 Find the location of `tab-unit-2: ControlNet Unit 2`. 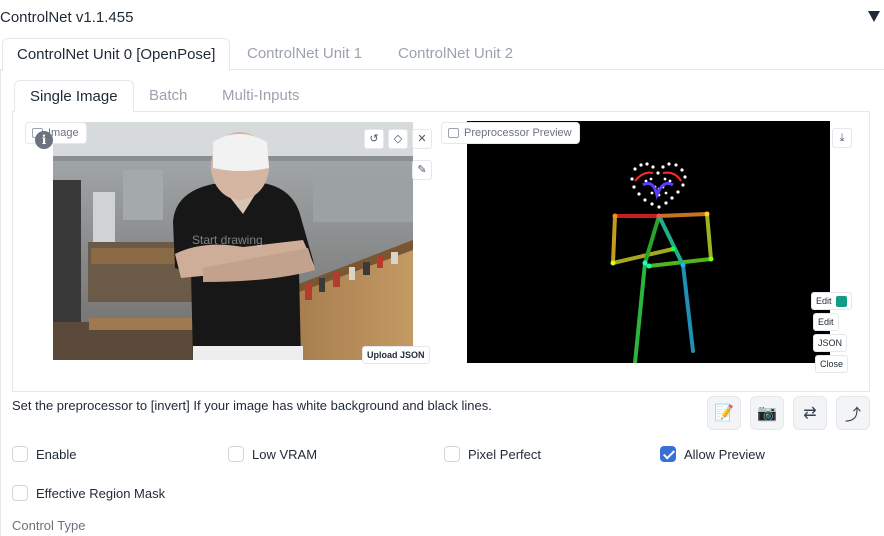

tab-unit-2: ControlNet Unit 2 is located at coordinates (455, 54).